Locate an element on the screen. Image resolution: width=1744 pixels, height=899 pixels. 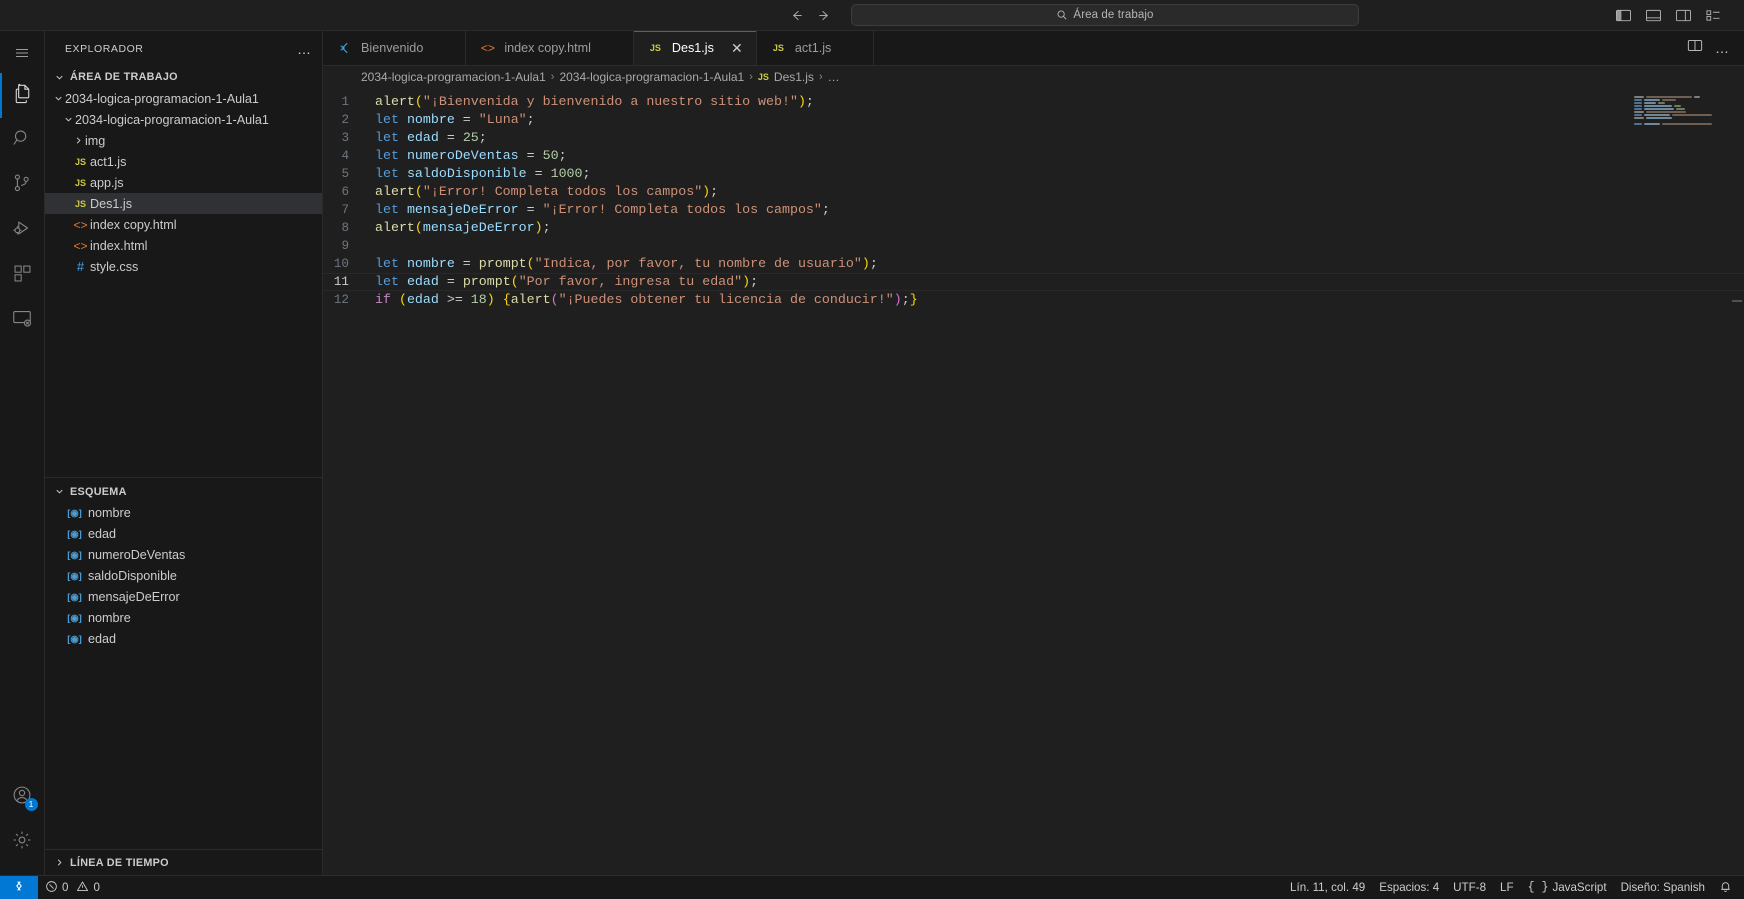
breadcrumb-item: JS Des1.js is located at coordinates (786, 77).